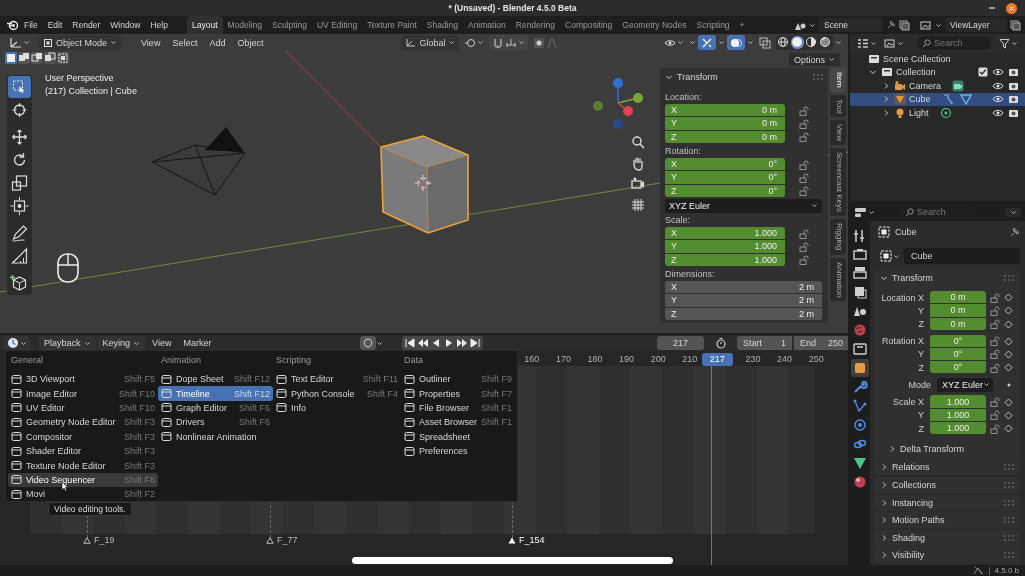 This screenshot has height=576, width=1025. I want to click on orientation-dropdown: Global, so click(430, 42).